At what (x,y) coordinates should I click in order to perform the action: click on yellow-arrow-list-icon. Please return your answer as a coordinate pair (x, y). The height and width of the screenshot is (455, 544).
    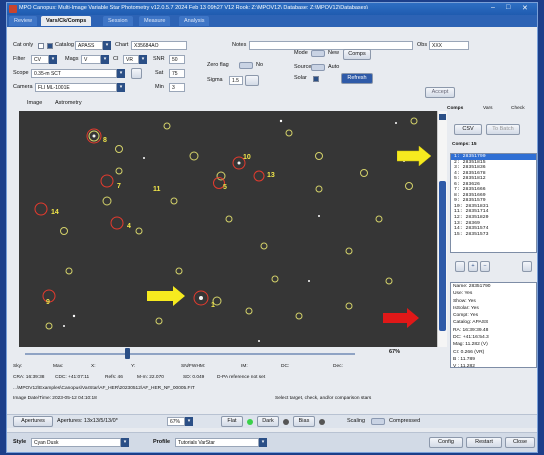
    Looking at the image, I should click on (414, 156).